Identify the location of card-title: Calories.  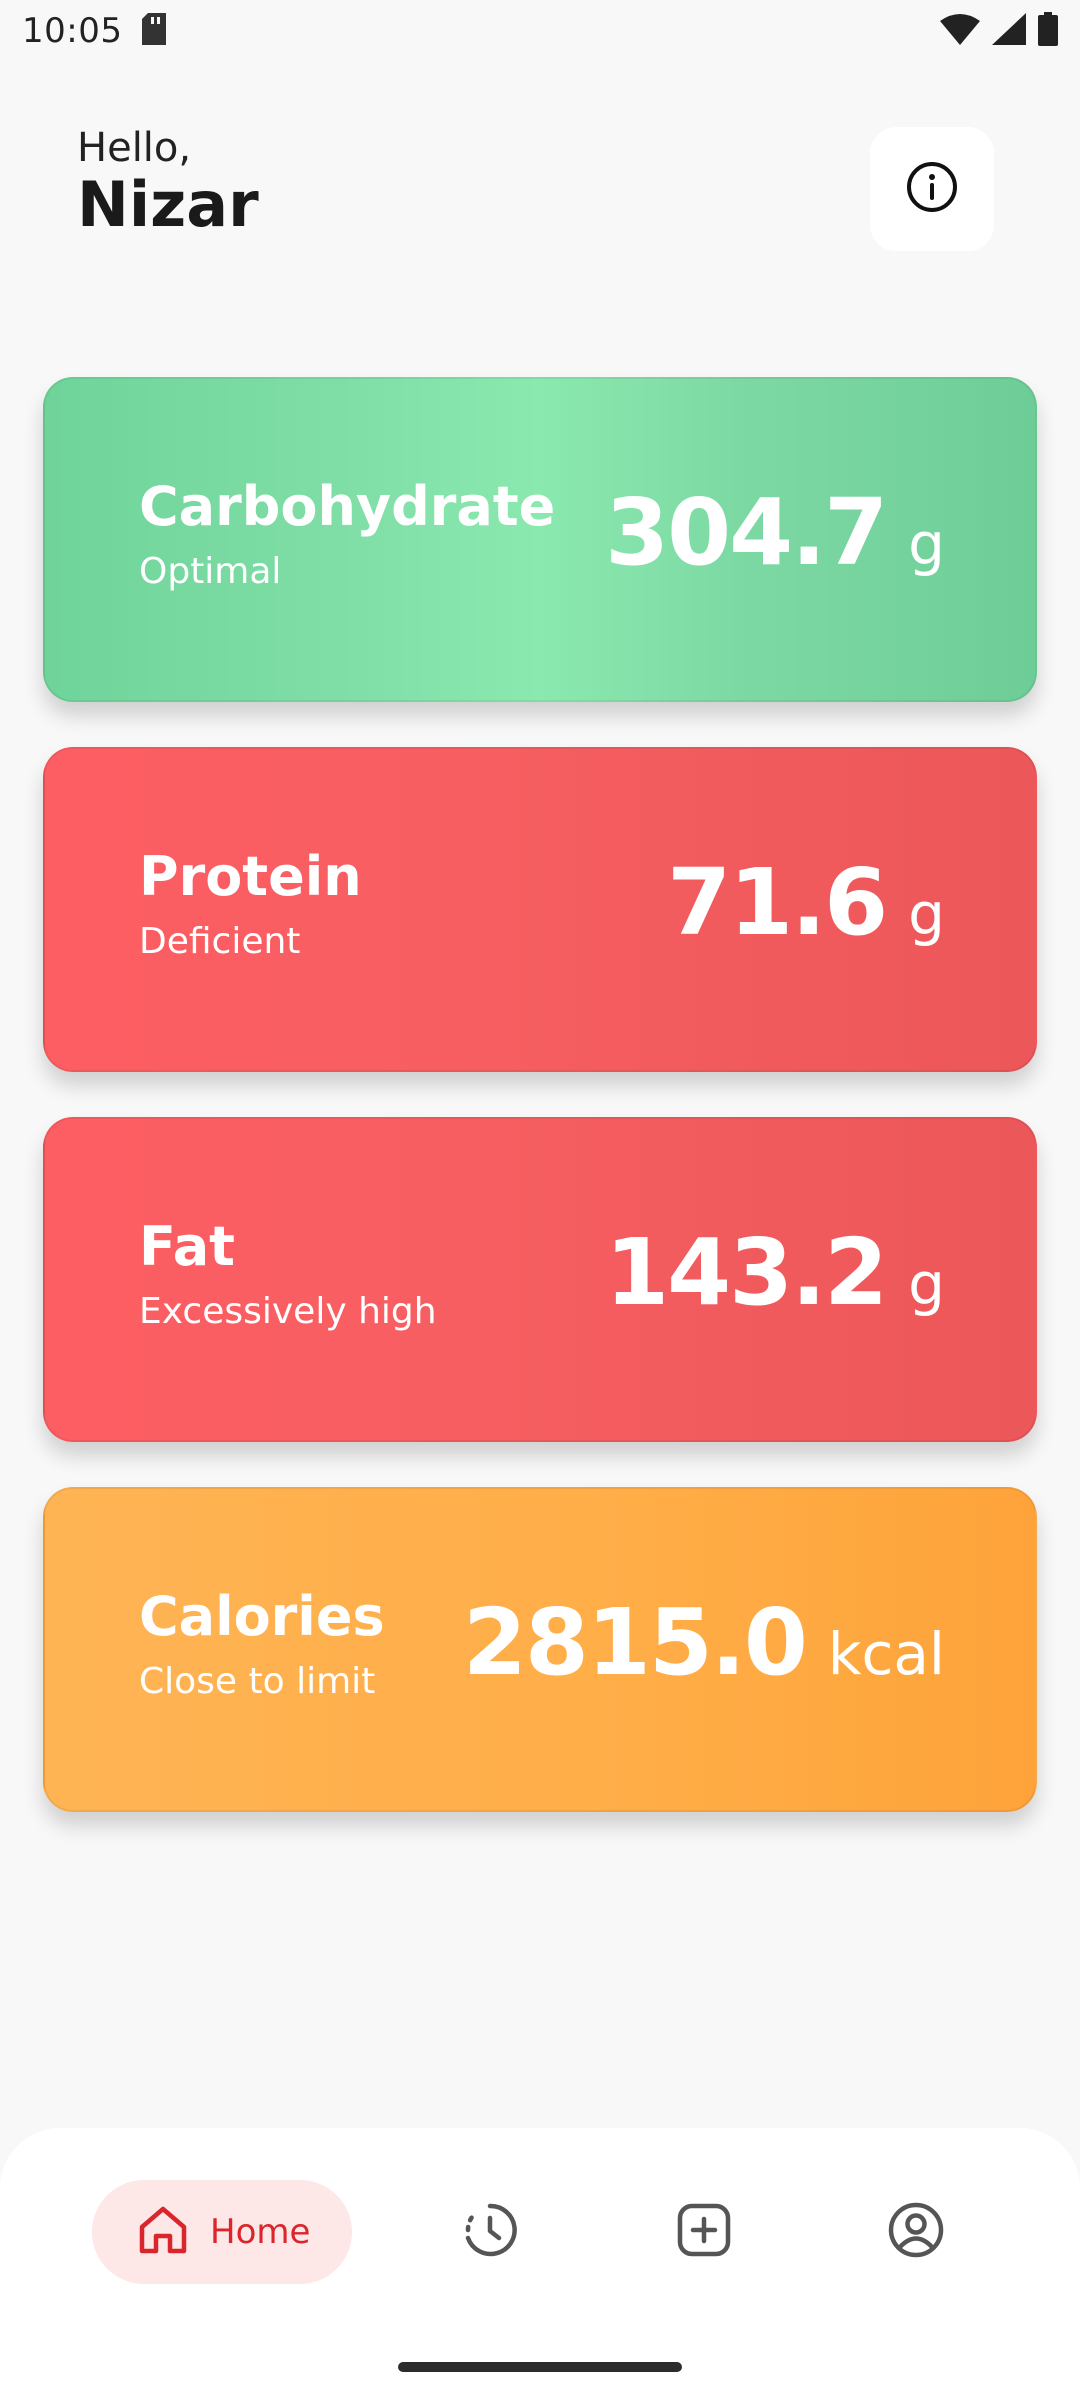
(262, 1616).